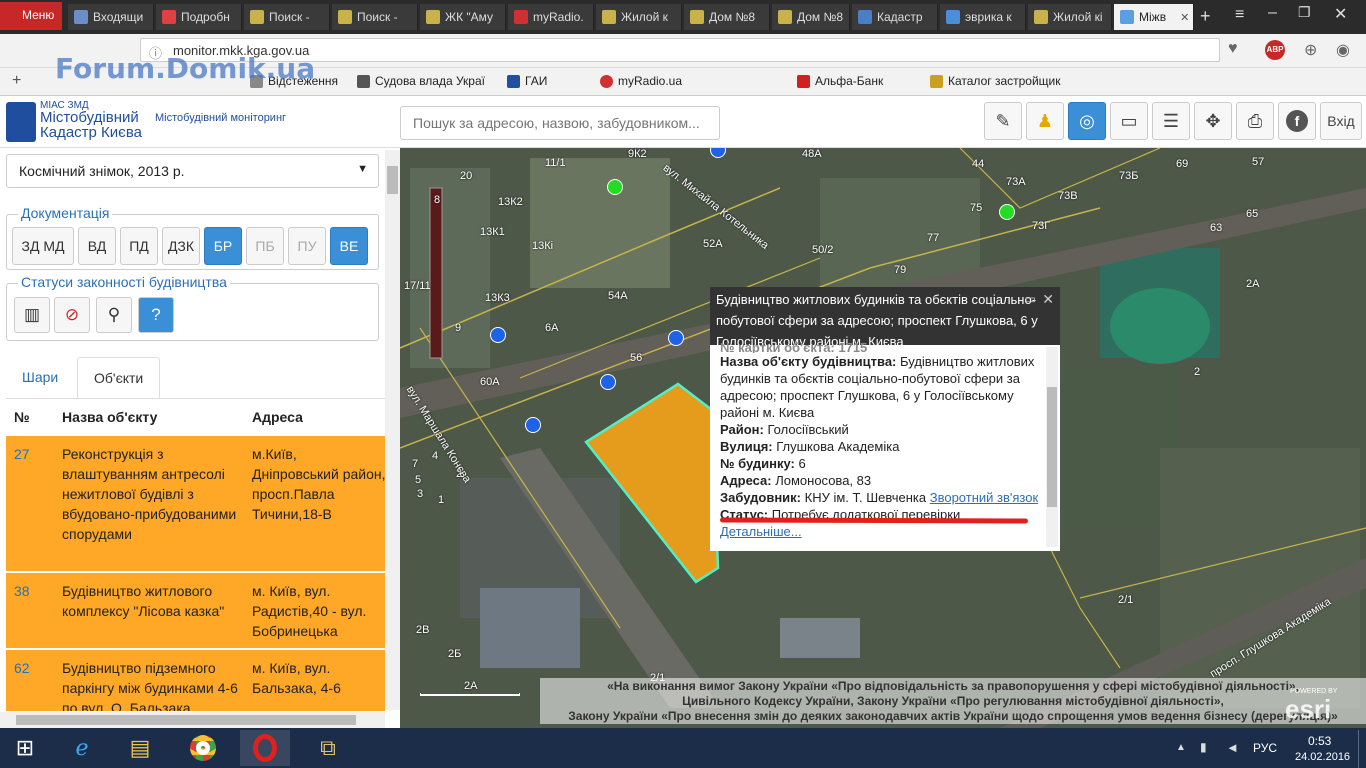 This screenshot has width=1366, height=768. Describe the element at coordinates (25, 748) in the screenshot. I see `windows-start-icon: ⊞` at that location.